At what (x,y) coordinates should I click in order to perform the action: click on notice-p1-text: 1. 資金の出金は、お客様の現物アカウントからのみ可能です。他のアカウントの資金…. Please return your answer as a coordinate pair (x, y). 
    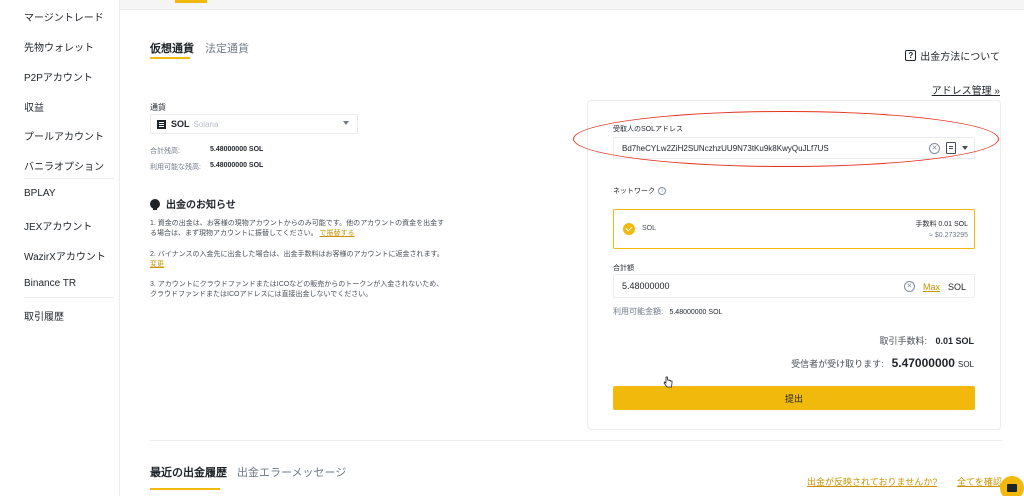
    Looking at the image, I should click on (297, 228).